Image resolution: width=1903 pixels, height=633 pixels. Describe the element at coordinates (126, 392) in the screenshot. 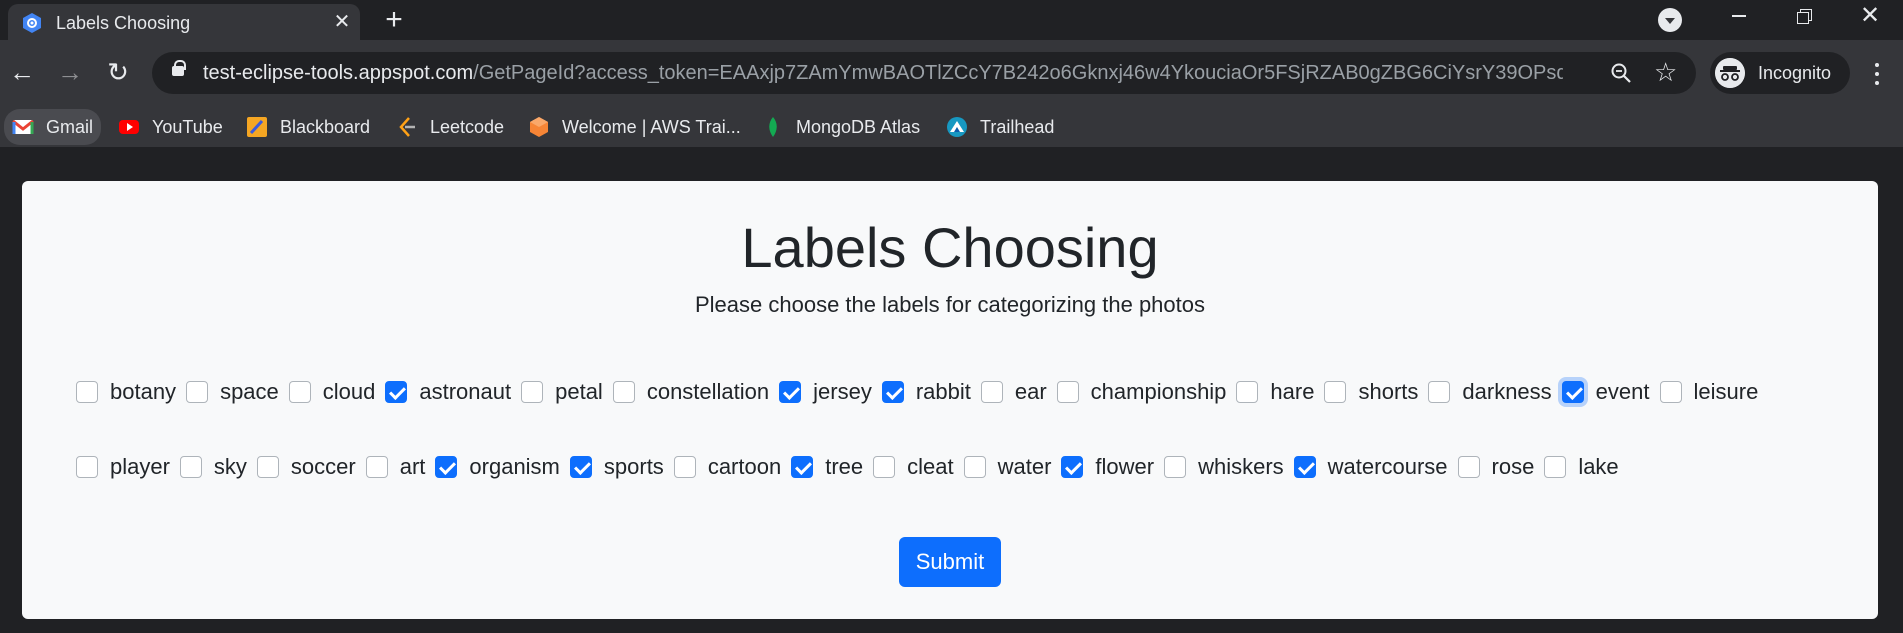

I see `label-option: botany` at that location.